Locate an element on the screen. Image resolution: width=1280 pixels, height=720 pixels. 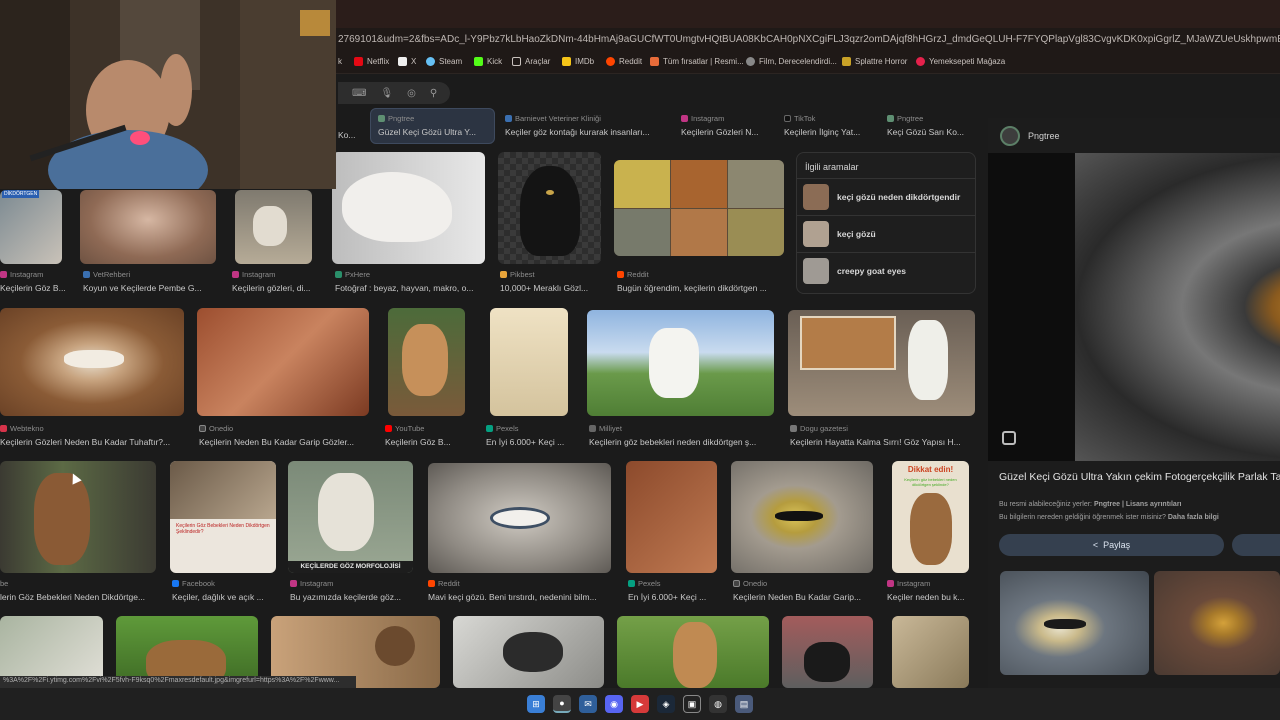
panel-source: Pngtree is located at coordinates (1044, 136).